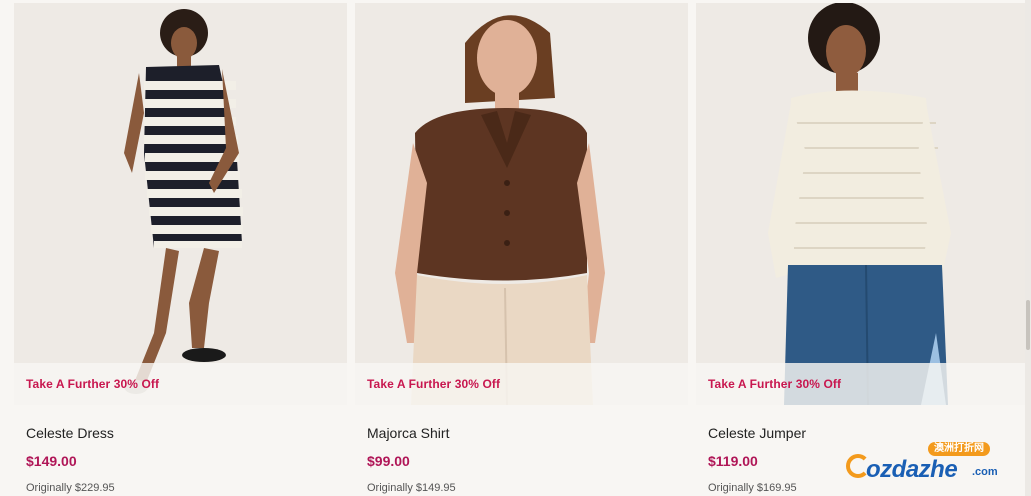 The height and width of the screenshot is (496, 1031). What do you see at coordinates (51, 461) in the screenshot?
I see `product-price: $149.00` at bounding box center [51, 461].